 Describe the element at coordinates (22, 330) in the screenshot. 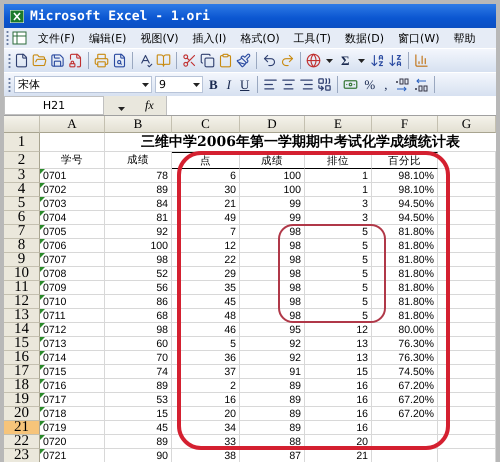

I see `row-header: 14` at that location.